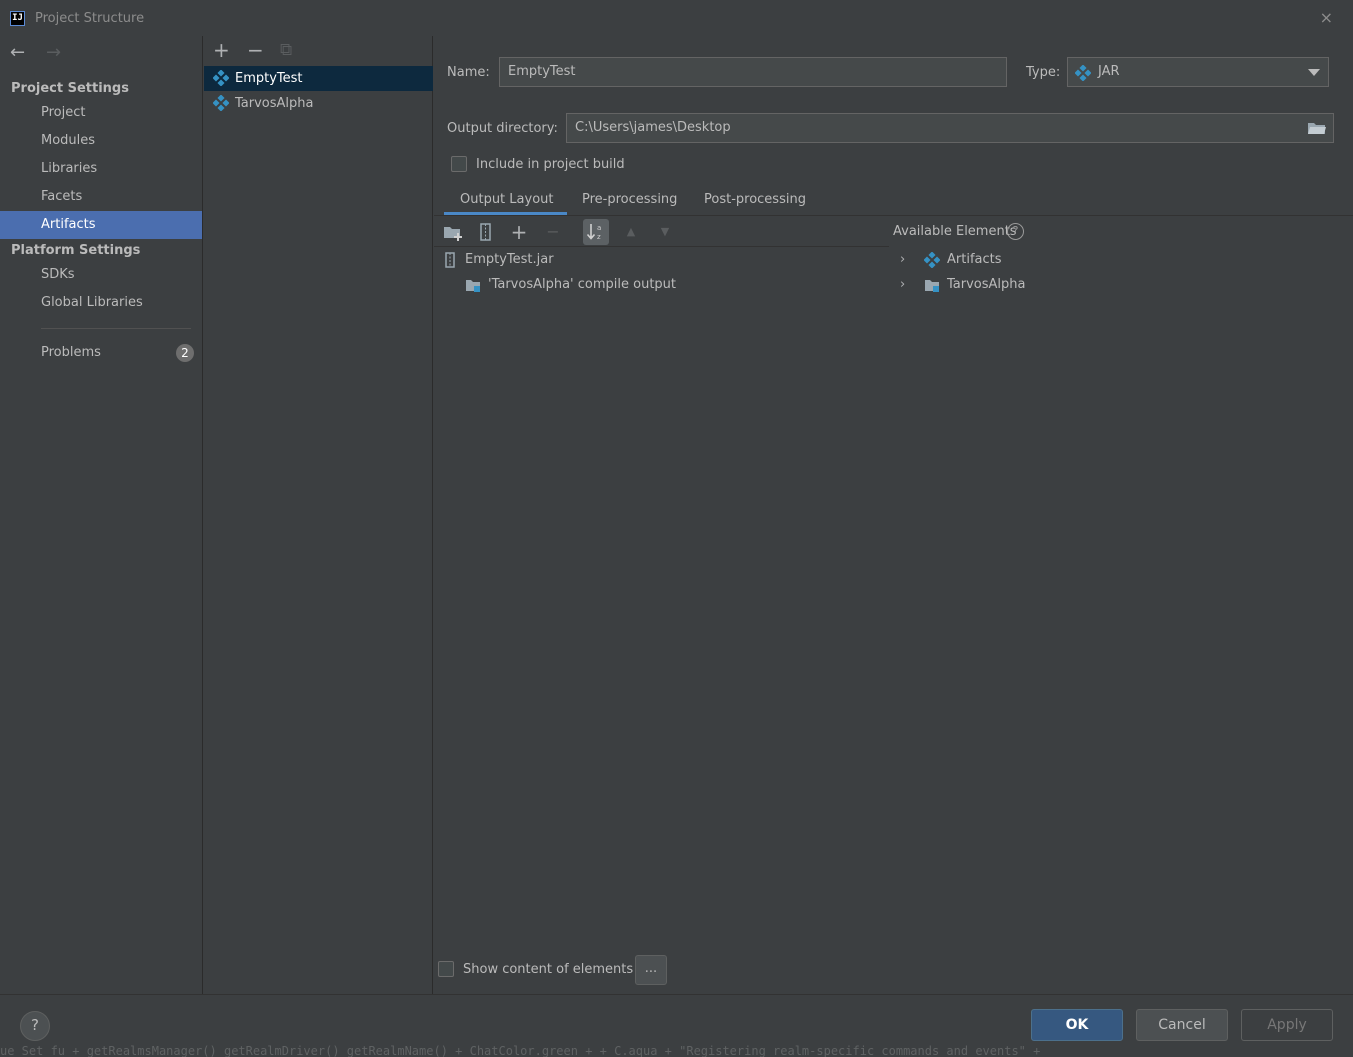 The width and height of the screenshot is (1353, 1057). I want to click on available-module-label: TarvosAlpha, so click(986, 284).